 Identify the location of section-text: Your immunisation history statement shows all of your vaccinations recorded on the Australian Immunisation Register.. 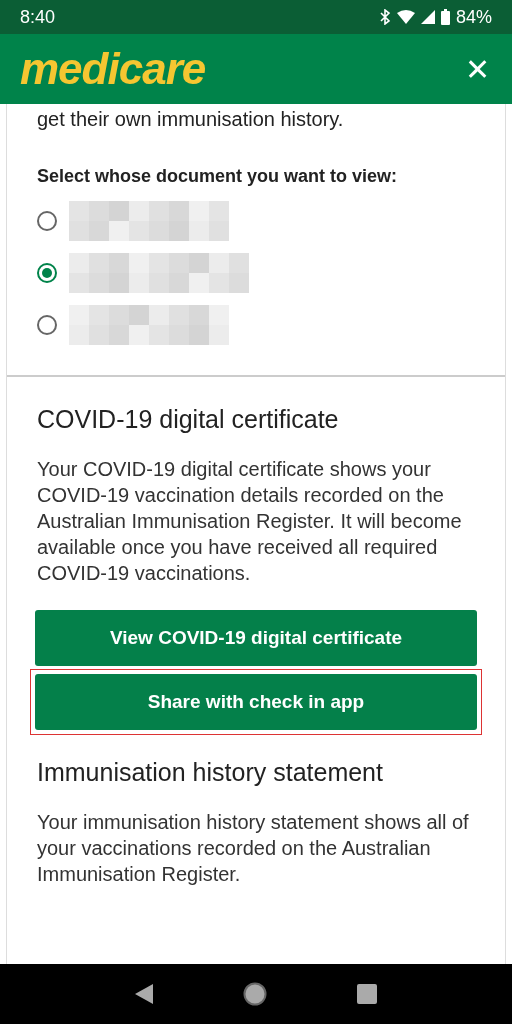
(253, 848).